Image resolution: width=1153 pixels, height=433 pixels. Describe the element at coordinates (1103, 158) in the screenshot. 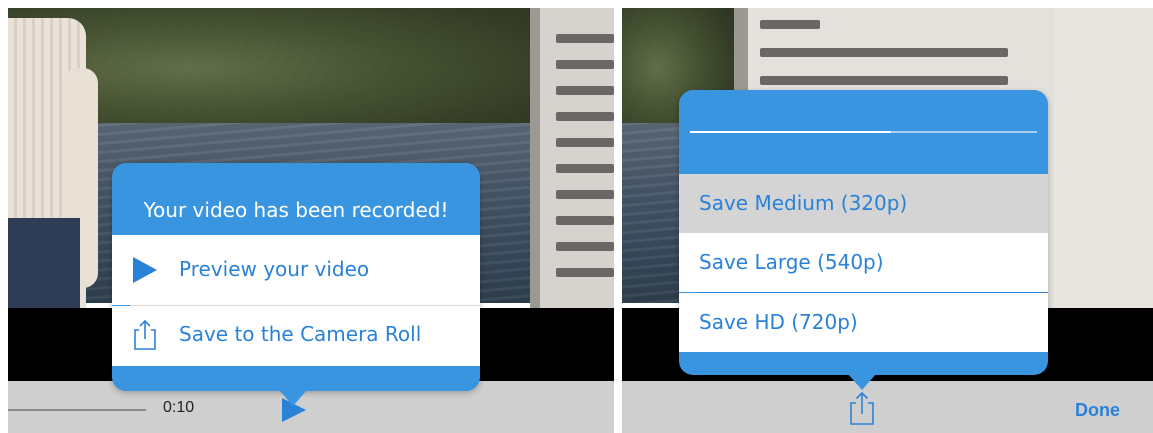

I see `wall` at that location.